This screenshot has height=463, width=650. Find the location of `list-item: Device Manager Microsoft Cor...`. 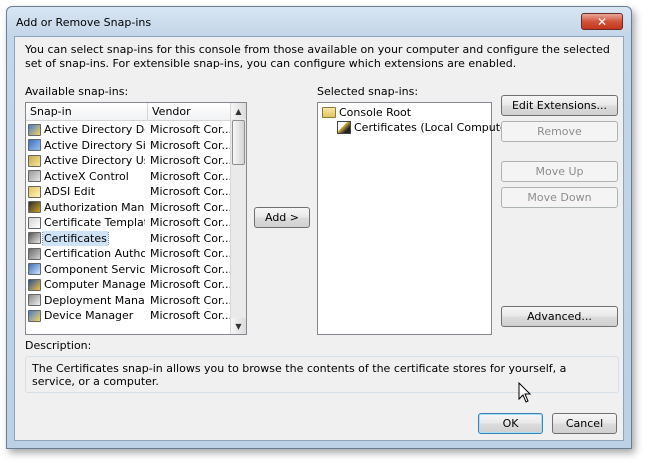

list-item: Device Manager Microsoft Cor... is located at coordinates (128, 316).